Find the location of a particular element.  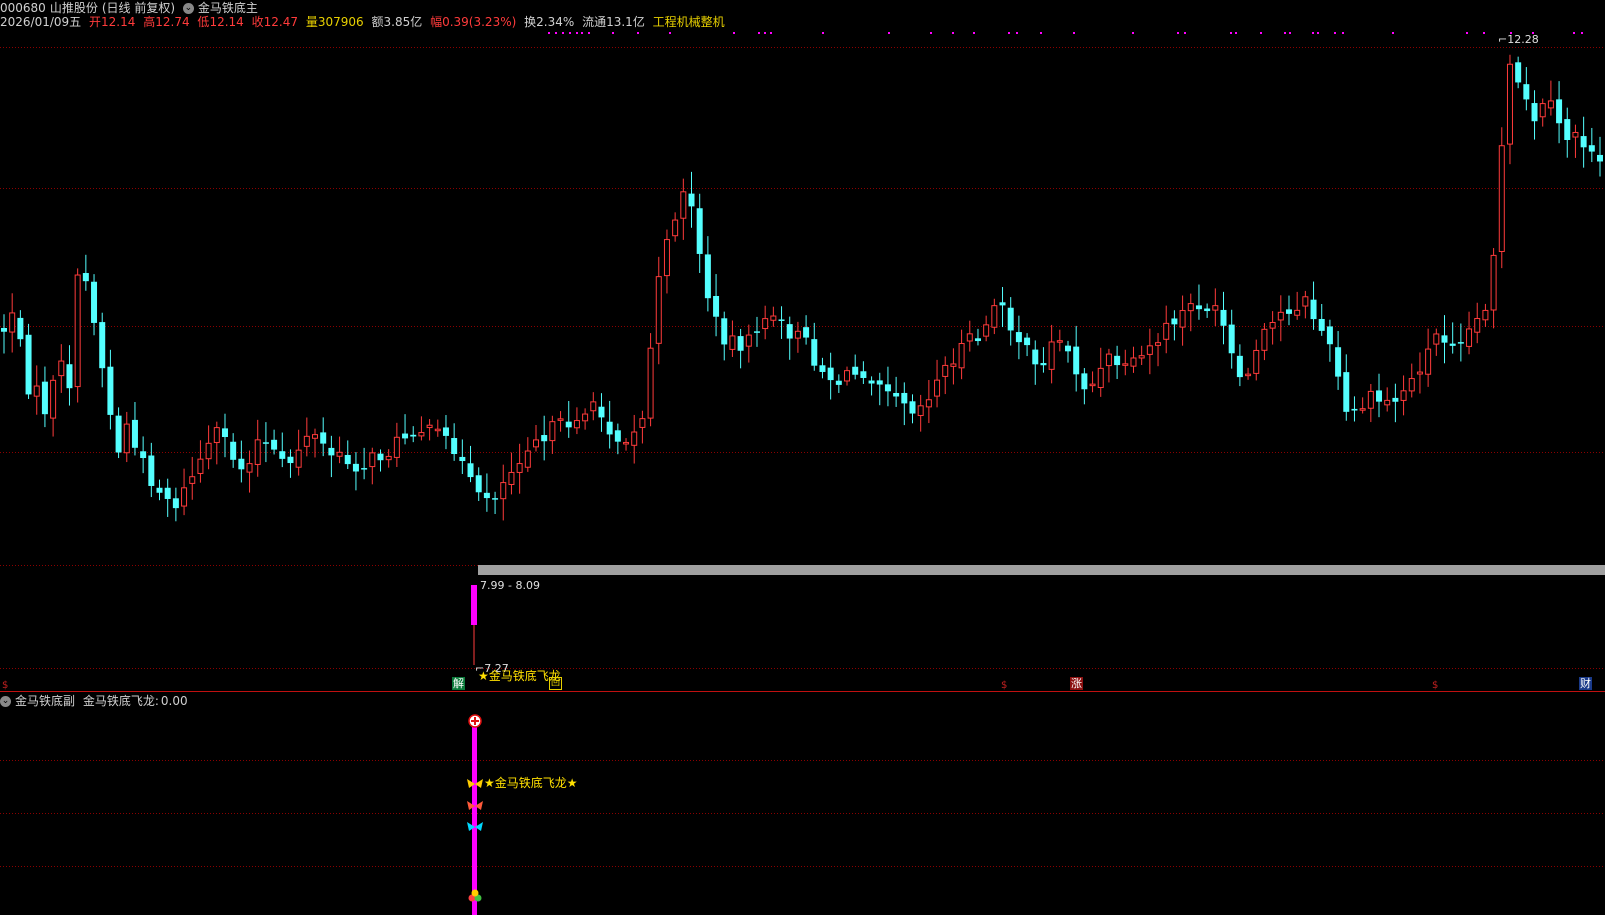

high-price-marker: ⌐12.28 is located at coordinates (1518, 39).